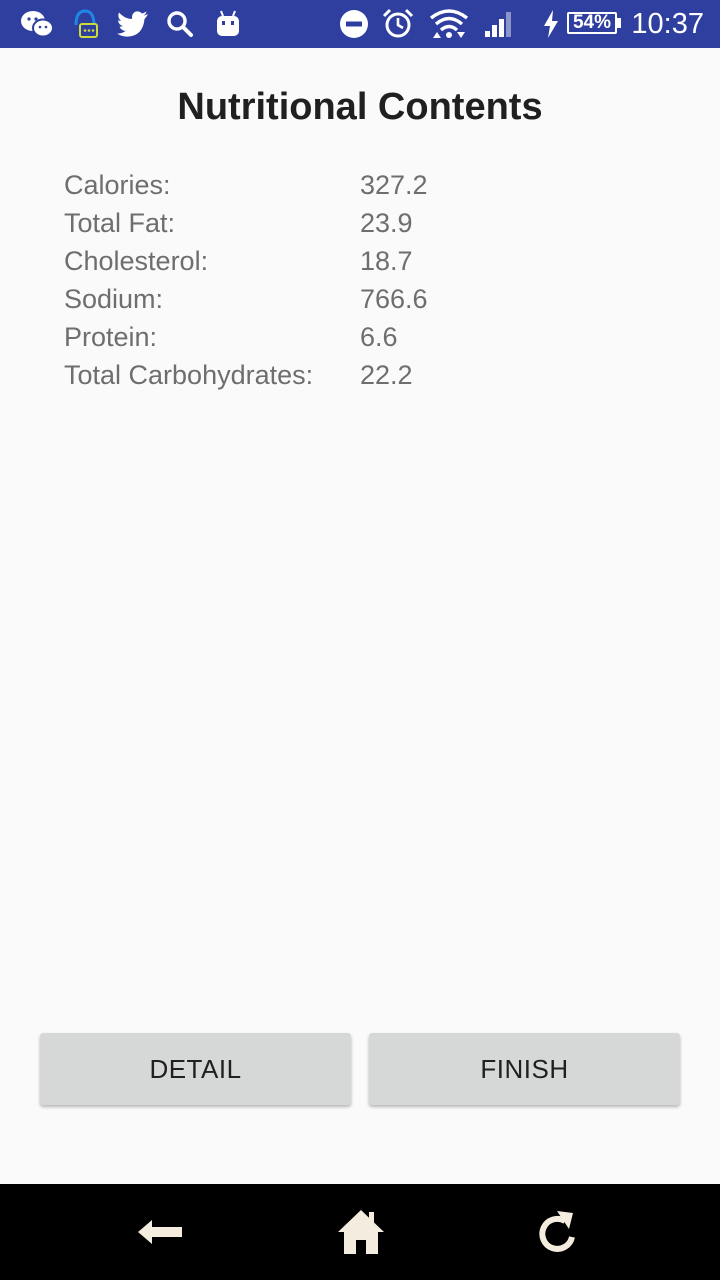 This screenshot has width=720, height=1280. What do you see at coordinates (592, 23) in the screenshot?
I see `battery-indicator: 54%` at bounding box center [592, 23].